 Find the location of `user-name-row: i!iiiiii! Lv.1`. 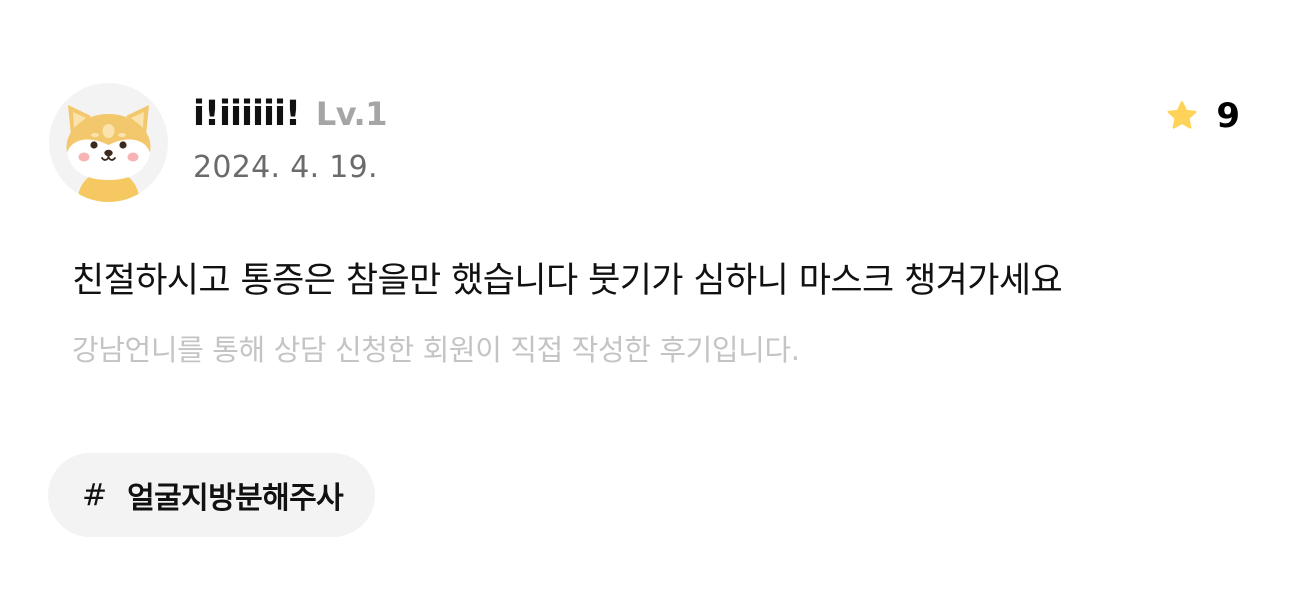

user-name-row: i!iiiiii! Lv.1 is located at coordinates (290, 116).